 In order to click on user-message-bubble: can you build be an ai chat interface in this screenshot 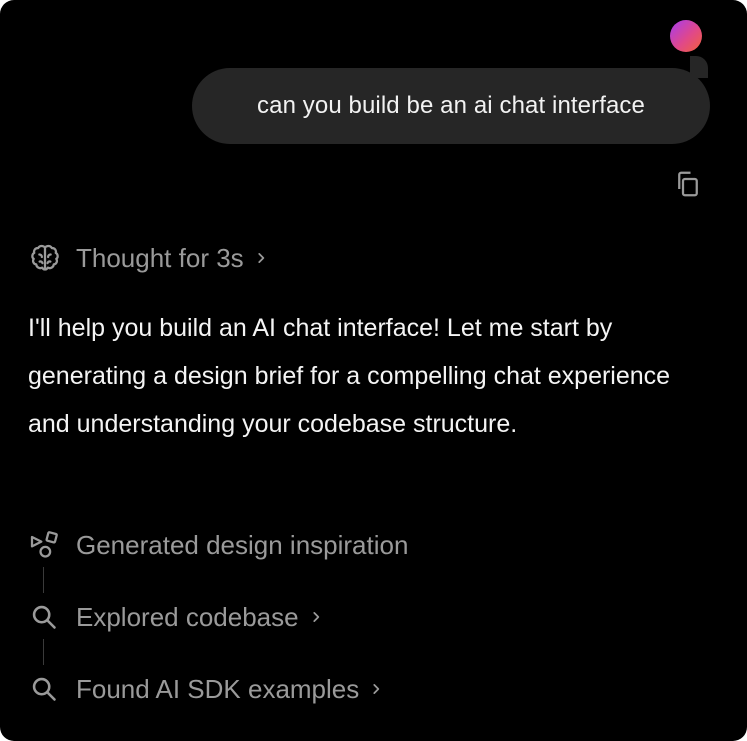, I will do `click(451, 106)`.